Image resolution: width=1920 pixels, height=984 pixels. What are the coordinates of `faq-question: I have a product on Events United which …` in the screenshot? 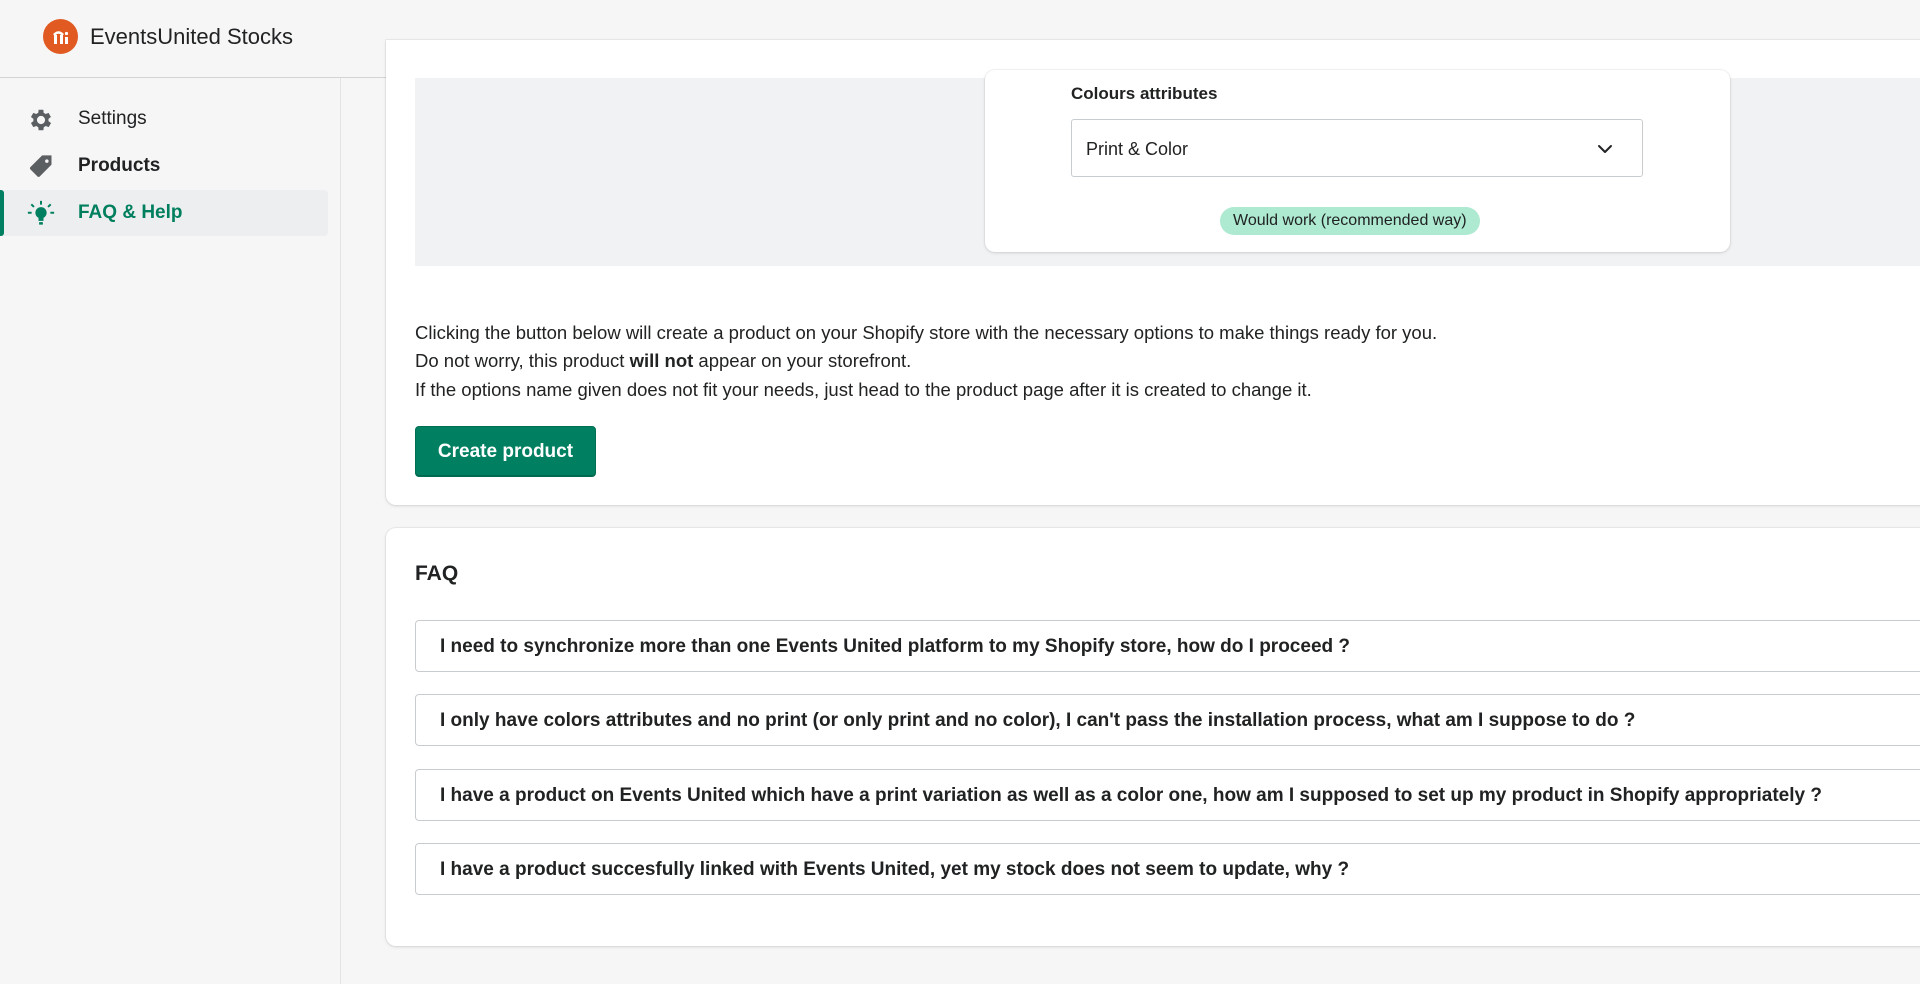 It's located at (1167, 795).